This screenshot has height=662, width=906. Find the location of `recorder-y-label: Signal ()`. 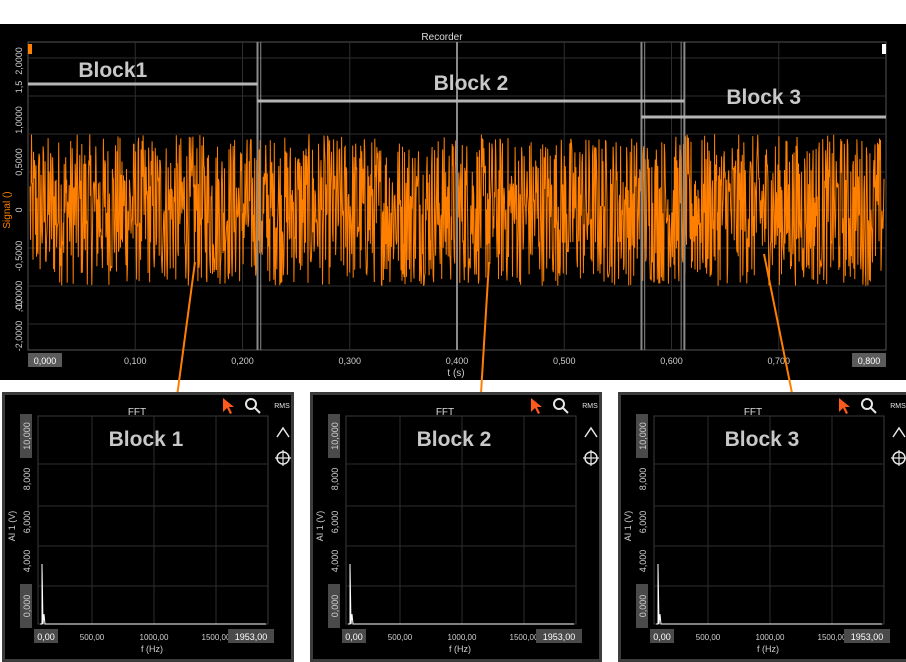

recorder-y-label: Signal () is located at coordinates (7, 209).